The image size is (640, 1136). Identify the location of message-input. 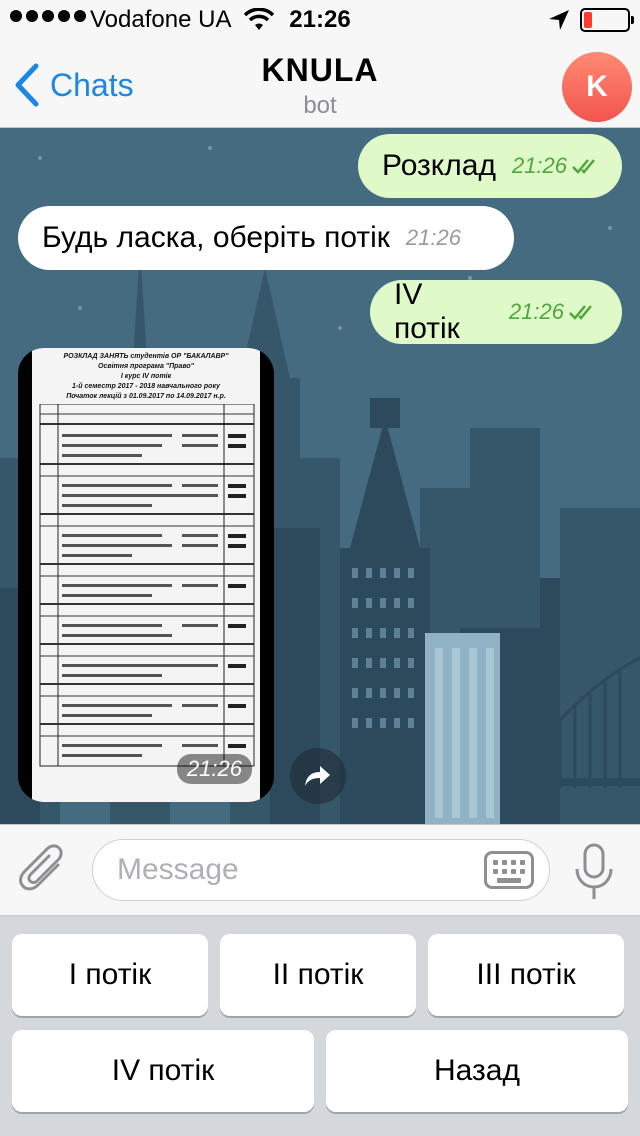
(321, 870).